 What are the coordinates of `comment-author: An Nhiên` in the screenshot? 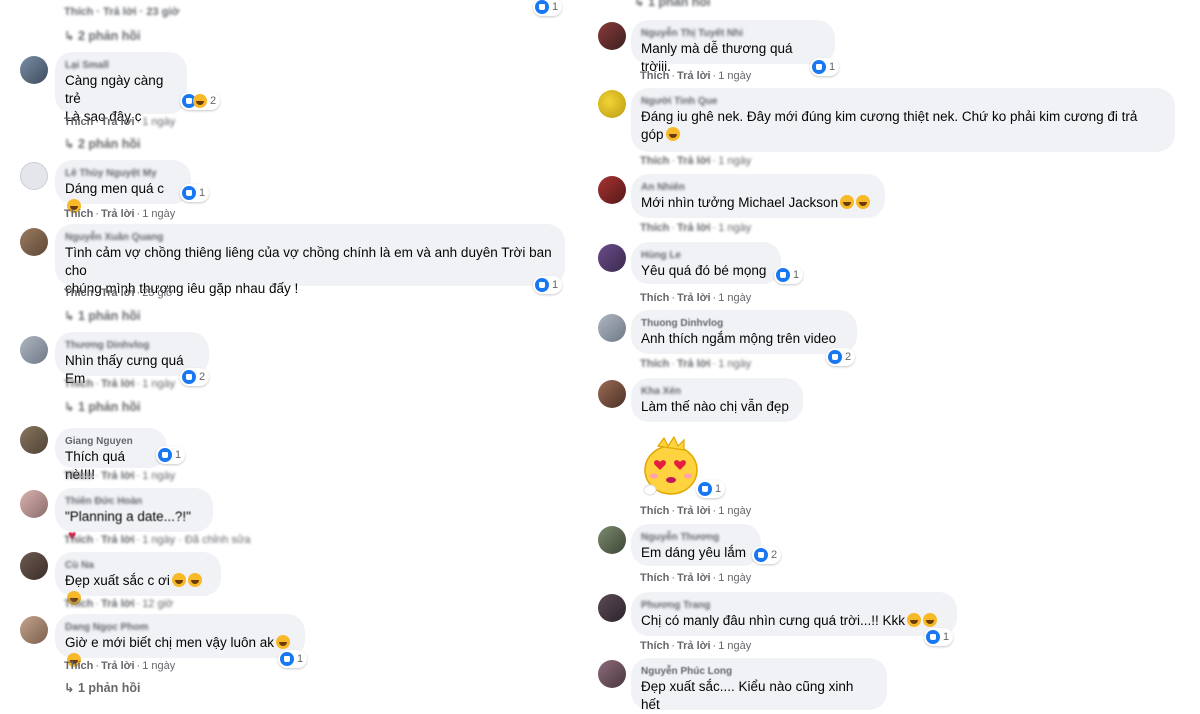 It's located at (757, 187).